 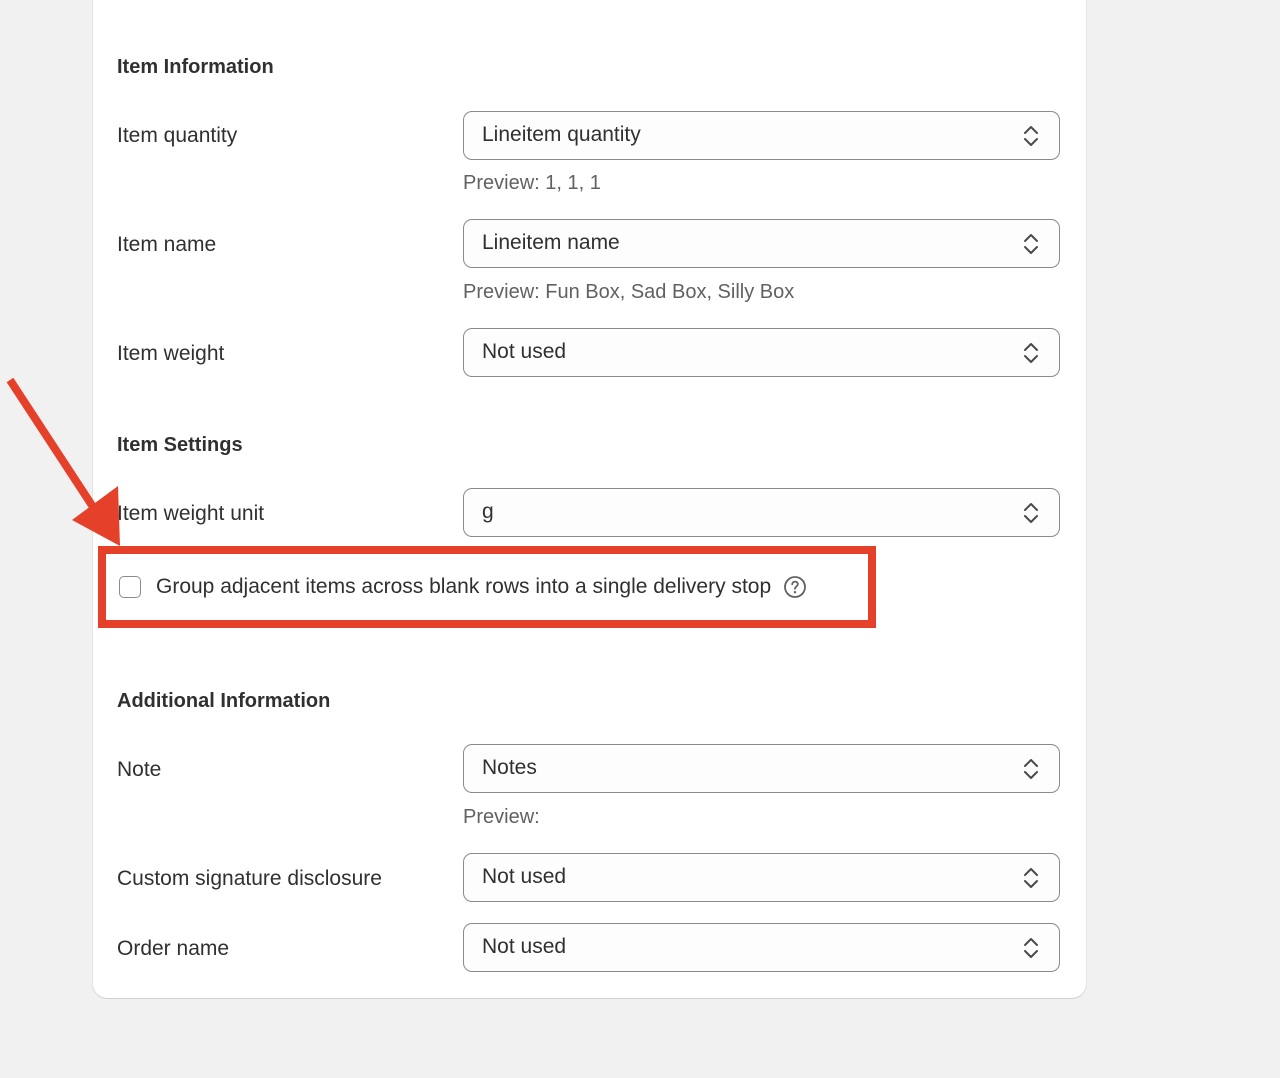 What do you see at coordinates (171, 353) in the screenshot?
I see `label-item-weight: Item weight` at bounding box center [171, 353].